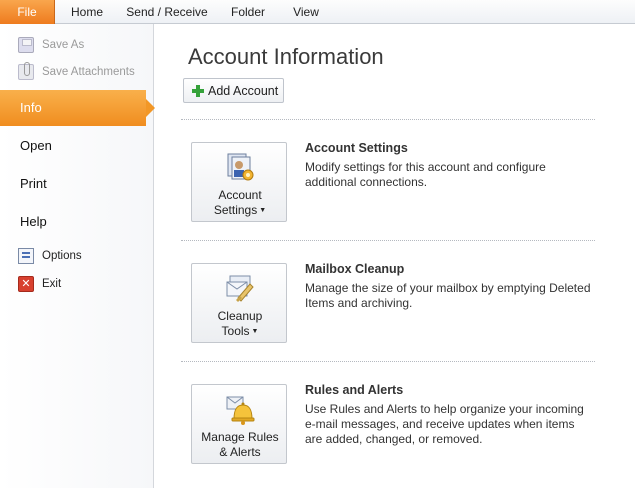 The image size is (635, 488). Describe the element at coordinates (77, 222) in the screenshot. I see `nav-item-help: Help` at that location.